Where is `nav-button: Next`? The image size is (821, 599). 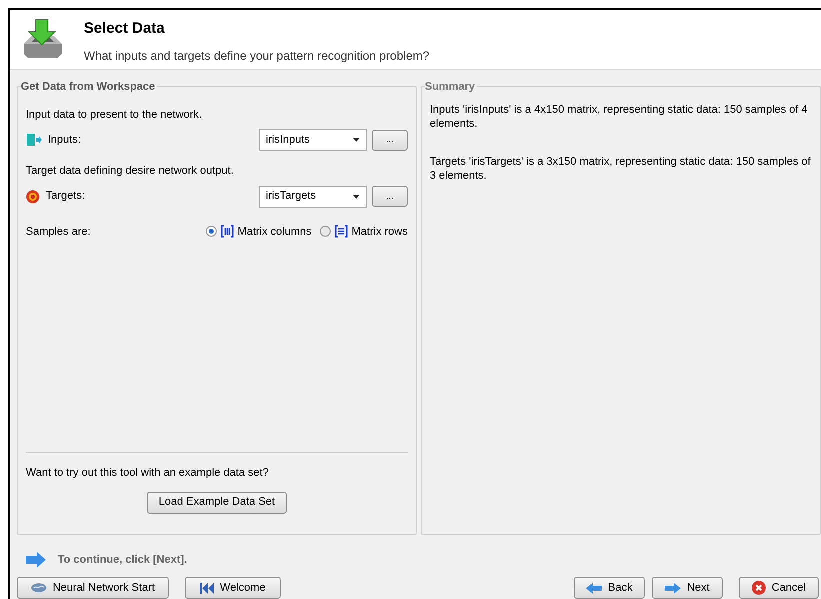 nav-button: Next is located at coordinates (687, 588).